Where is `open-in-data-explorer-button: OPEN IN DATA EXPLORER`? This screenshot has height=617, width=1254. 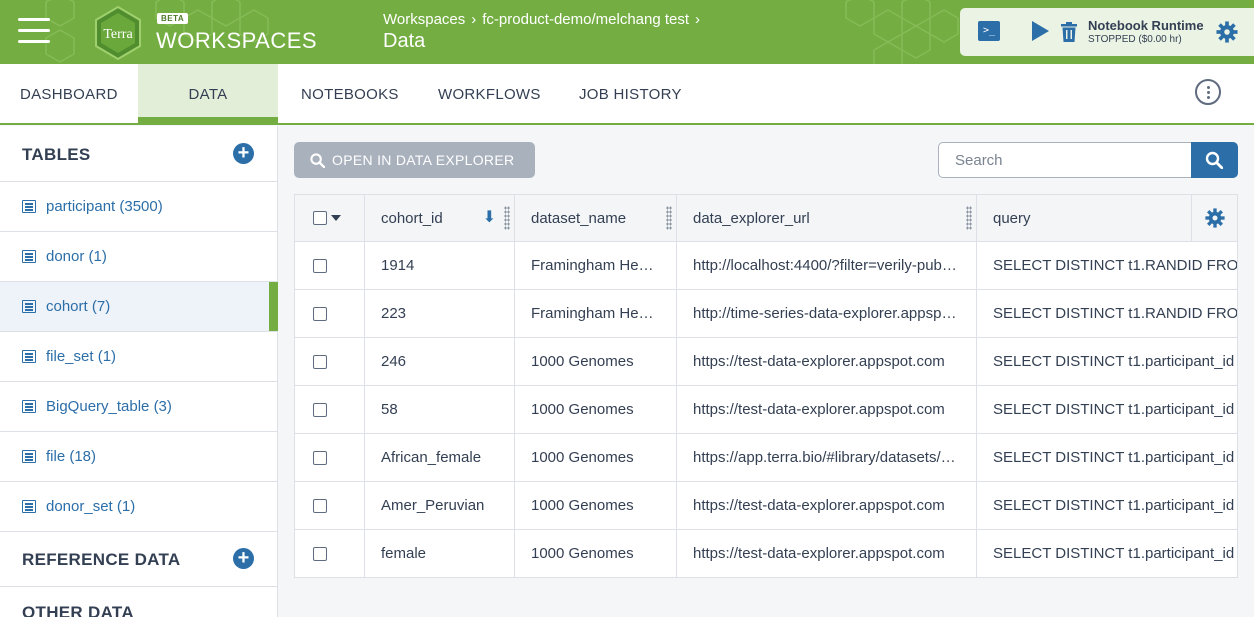
open-in-data-explorer-button: OPEN IN DATA EXPLORER is located at coordinates (414, 160).